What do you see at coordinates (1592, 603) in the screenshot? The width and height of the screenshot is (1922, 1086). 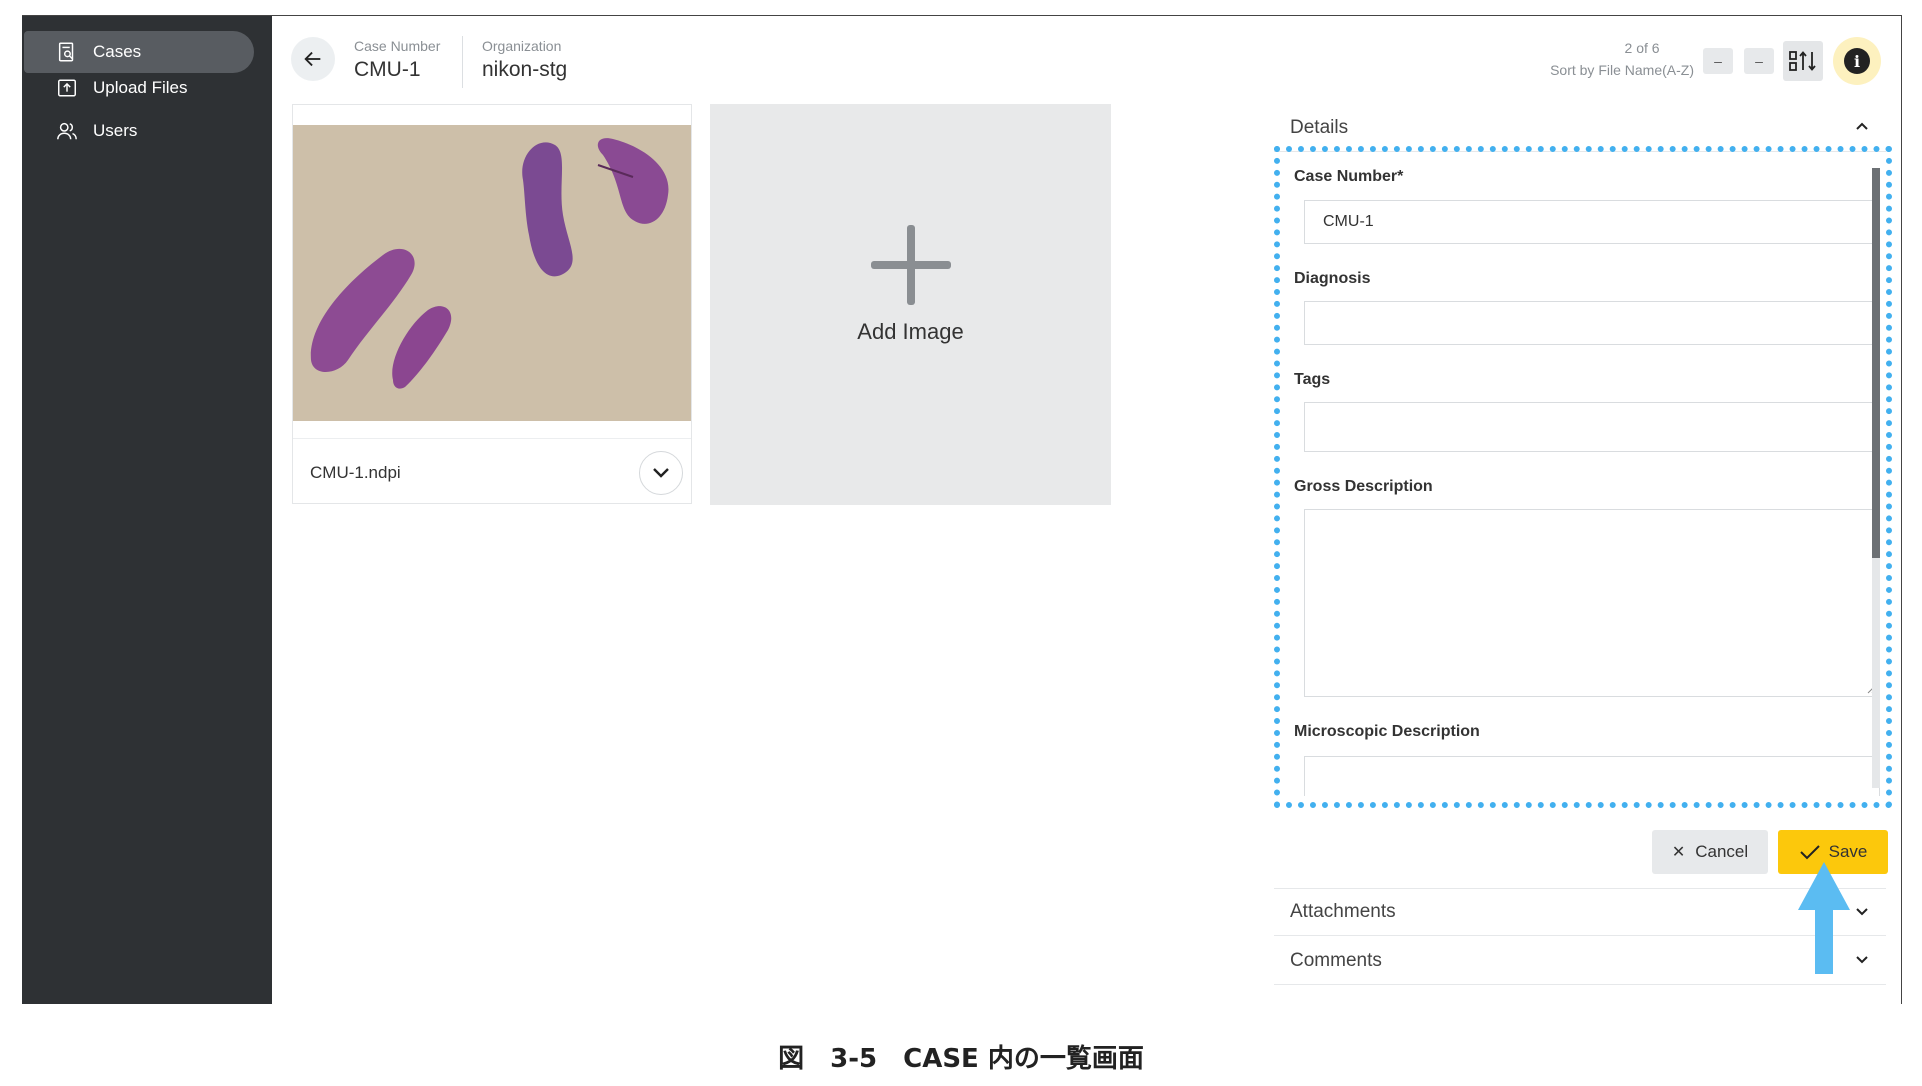 I see `gross-description-field` at bounding box center [1592, 603].